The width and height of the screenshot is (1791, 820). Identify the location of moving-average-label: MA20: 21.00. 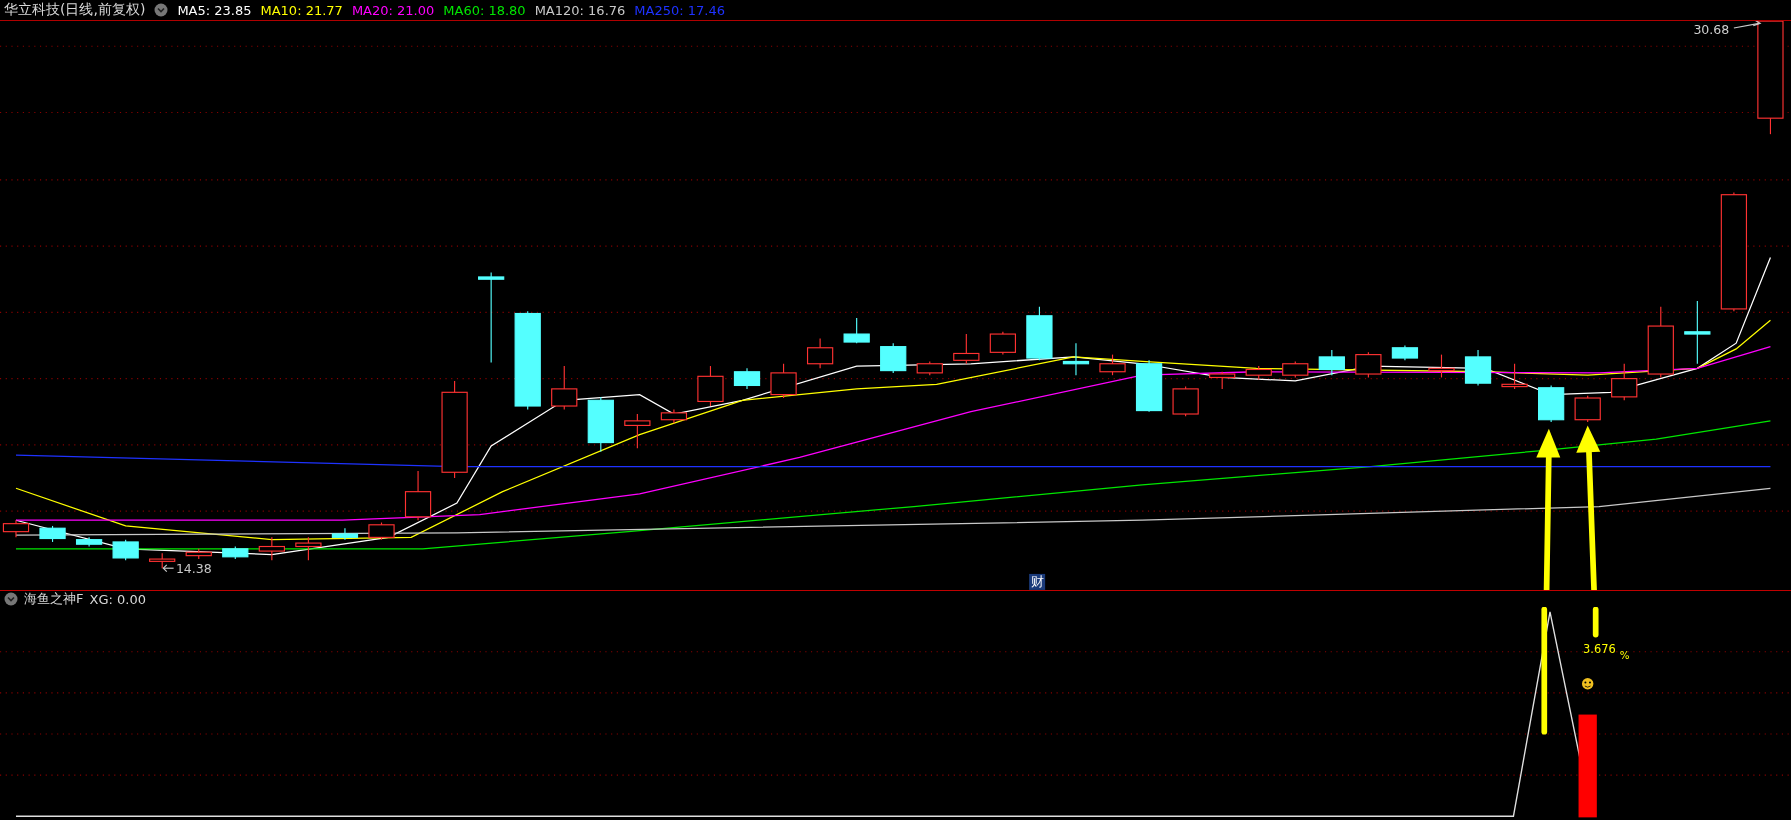
(393, 10).